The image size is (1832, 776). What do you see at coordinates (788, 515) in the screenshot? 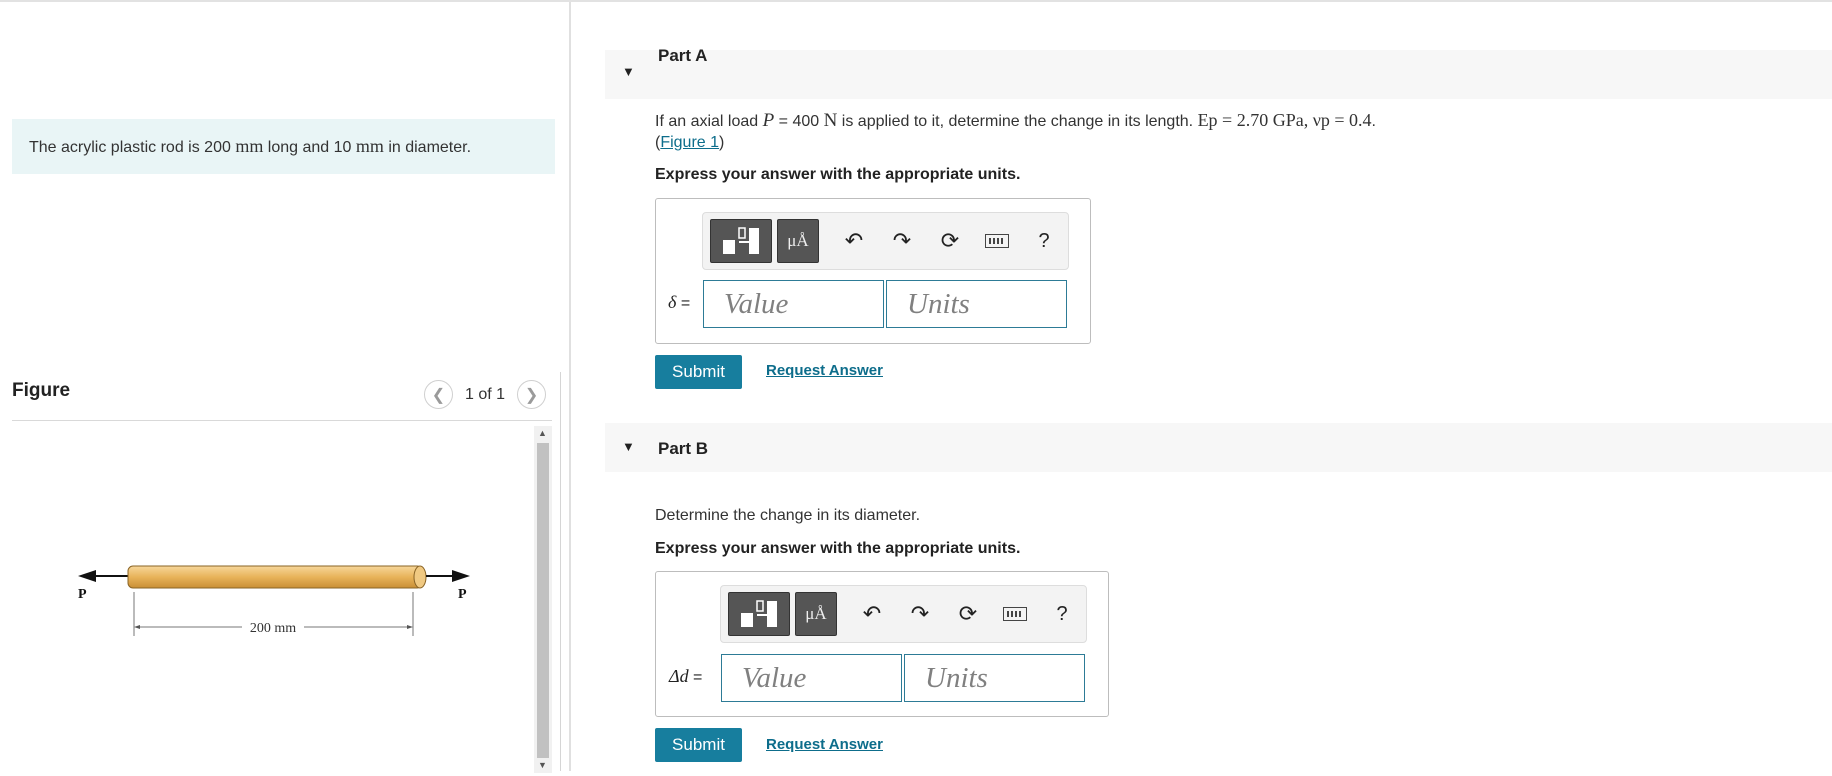
I see `part-b-question: Determine the change in its diameter.` at bounding box center [788, 515].